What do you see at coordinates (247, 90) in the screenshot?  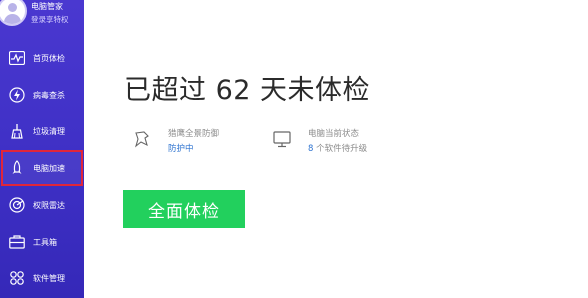 I see `page-title: 已超过 62 天未体检` at bounding box center [247, 90].